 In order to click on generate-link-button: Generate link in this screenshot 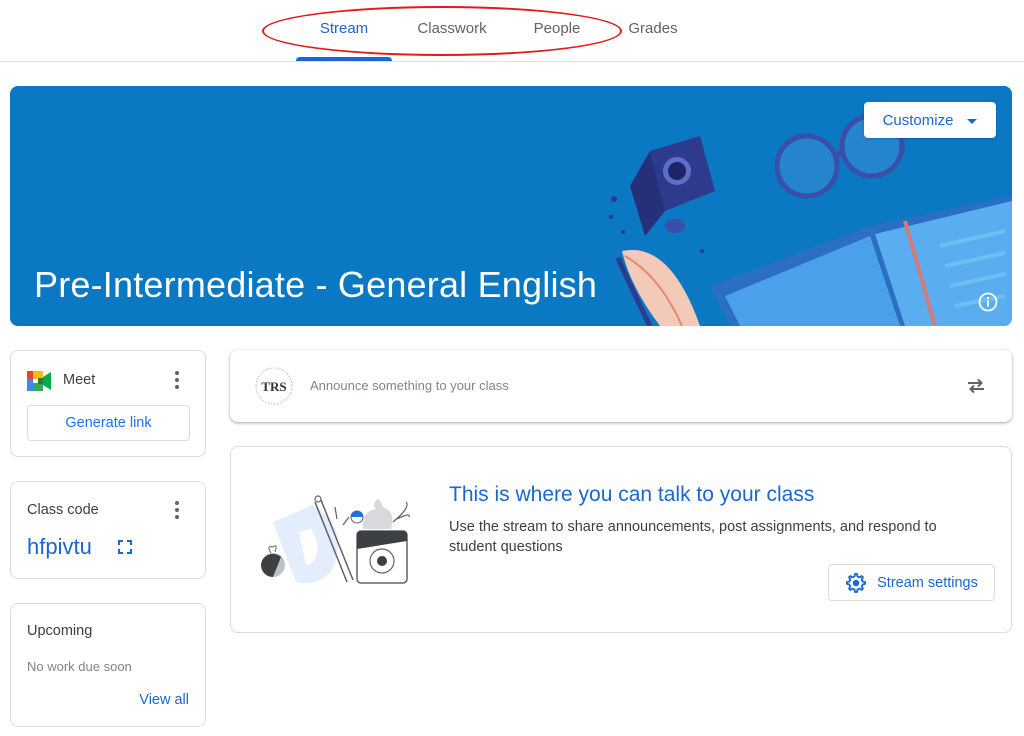, I will do `click(108, 423)`.